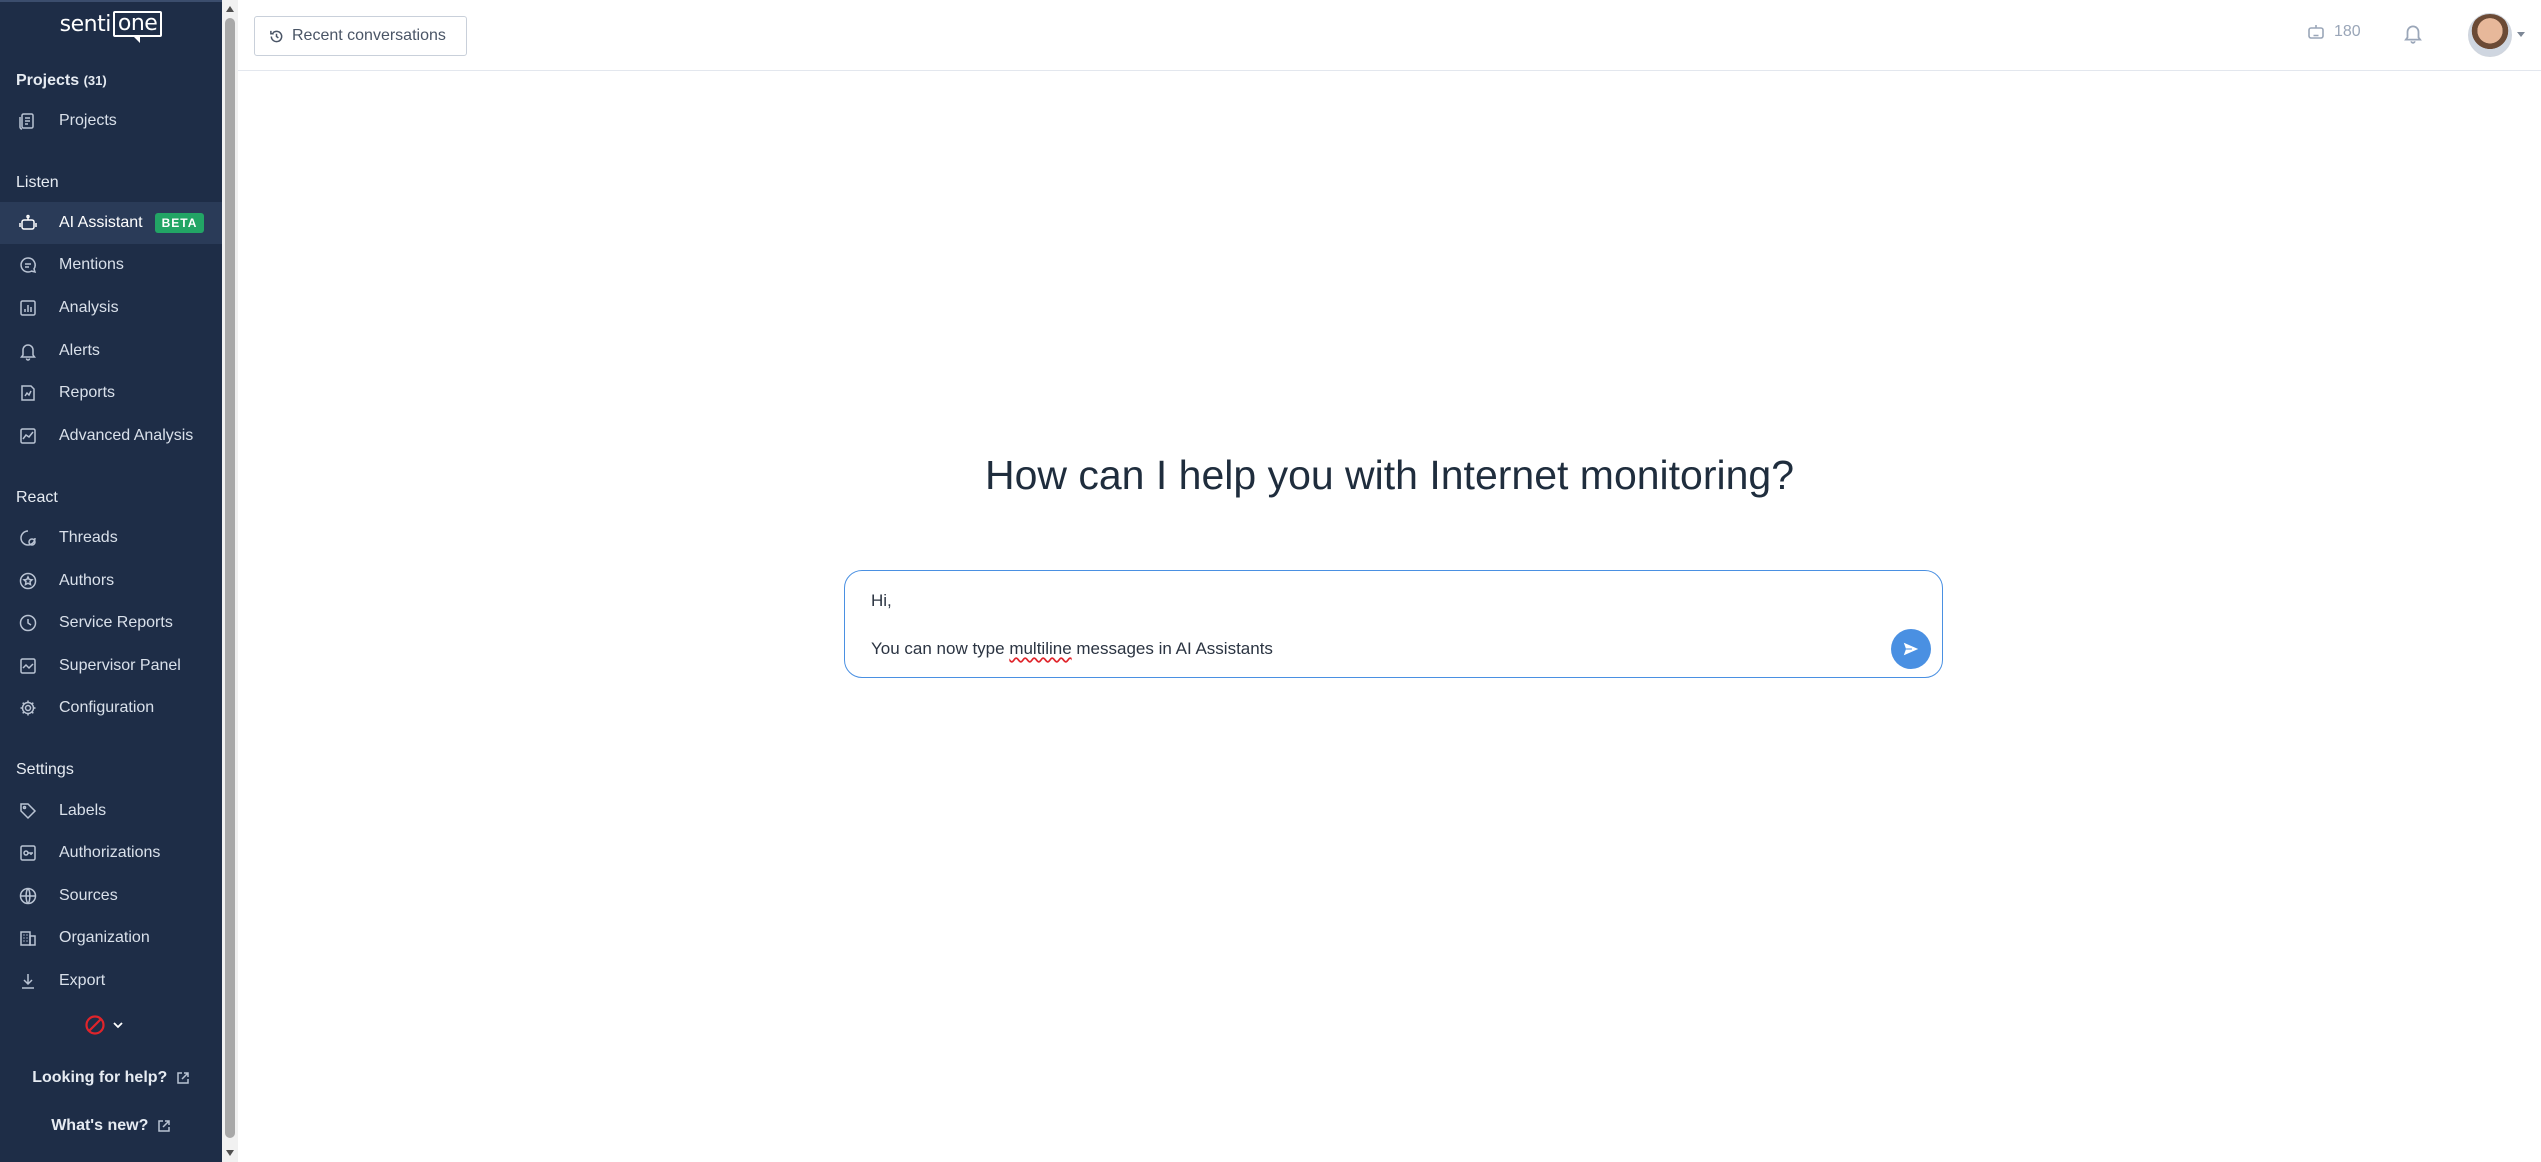 The height and width of the screenshot is (1162, 2541). What do you see at coordinates (230, 578) in the screenshot?
I see `scrollbar-thumb` at bounding box center [230, 578].